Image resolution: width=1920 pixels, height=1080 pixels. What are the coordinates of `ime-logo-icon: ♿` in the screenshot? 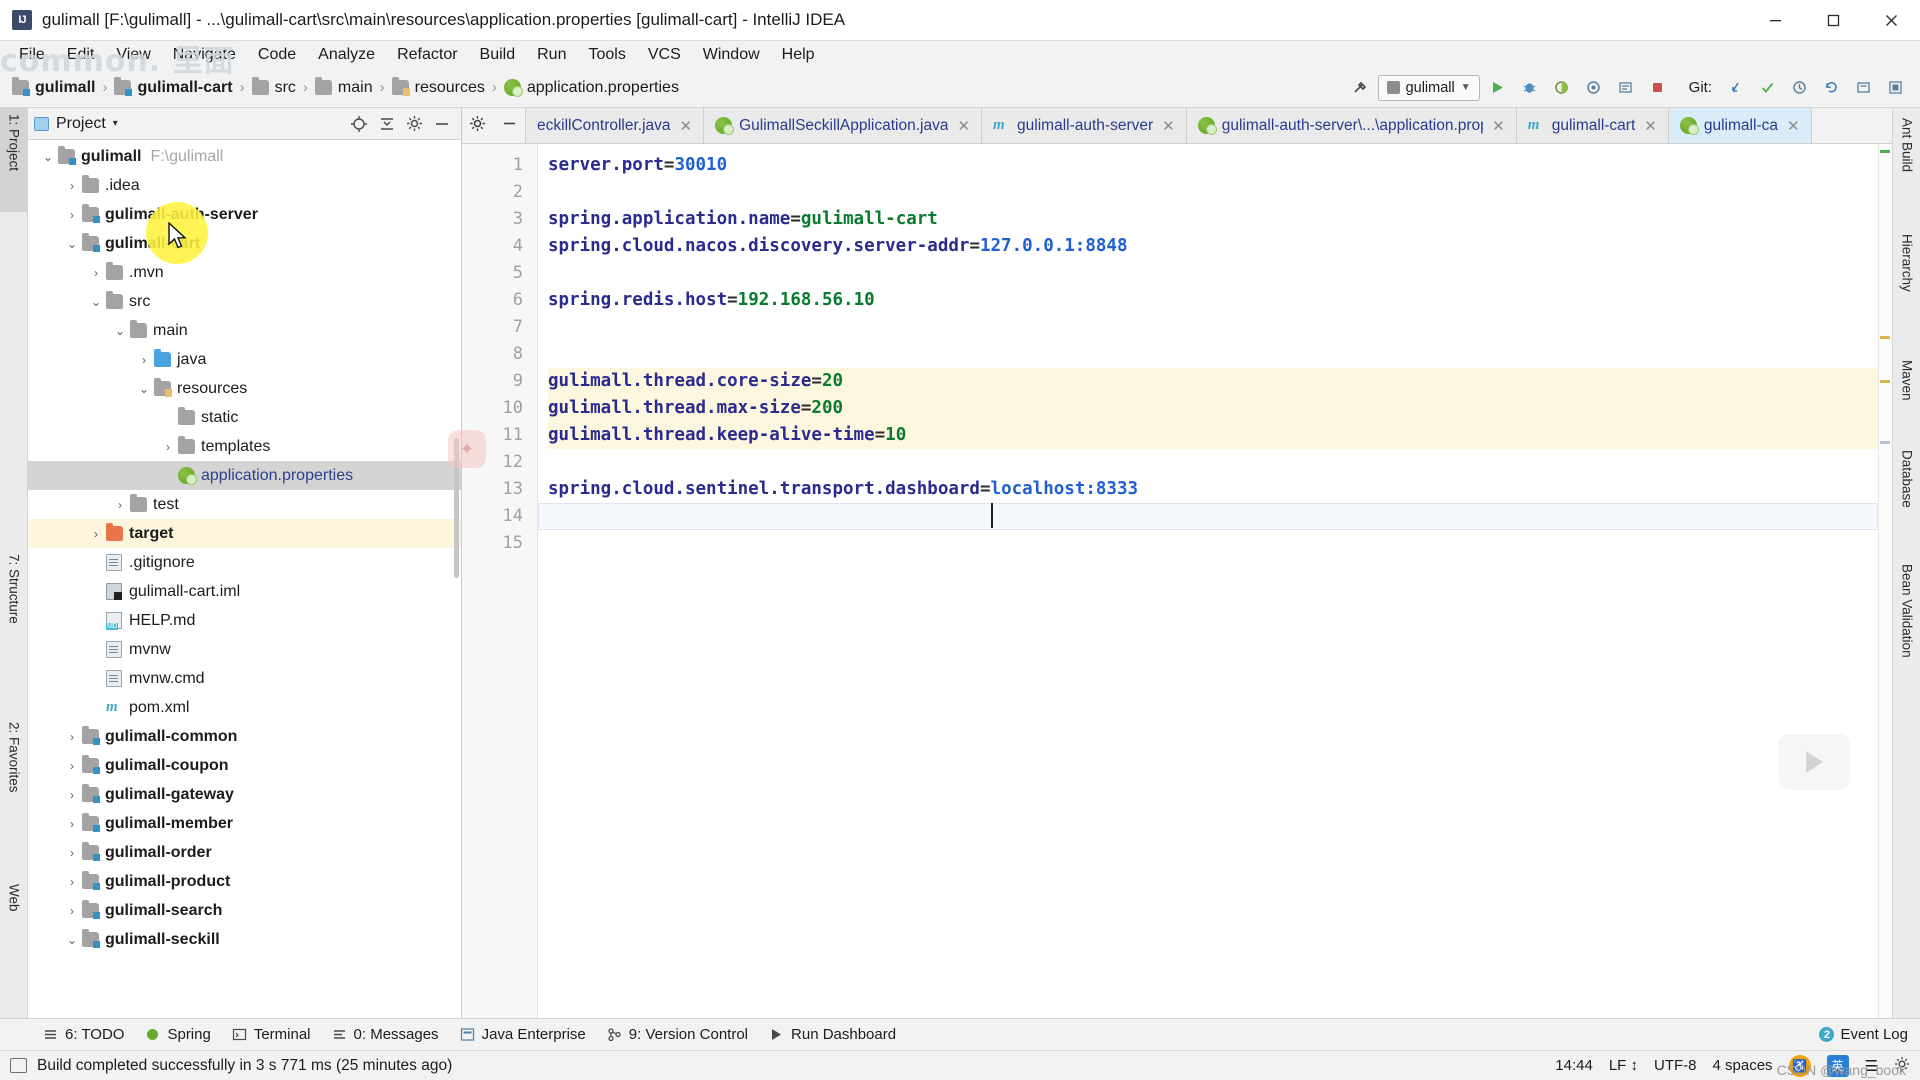 It's located at (1799, 1065).